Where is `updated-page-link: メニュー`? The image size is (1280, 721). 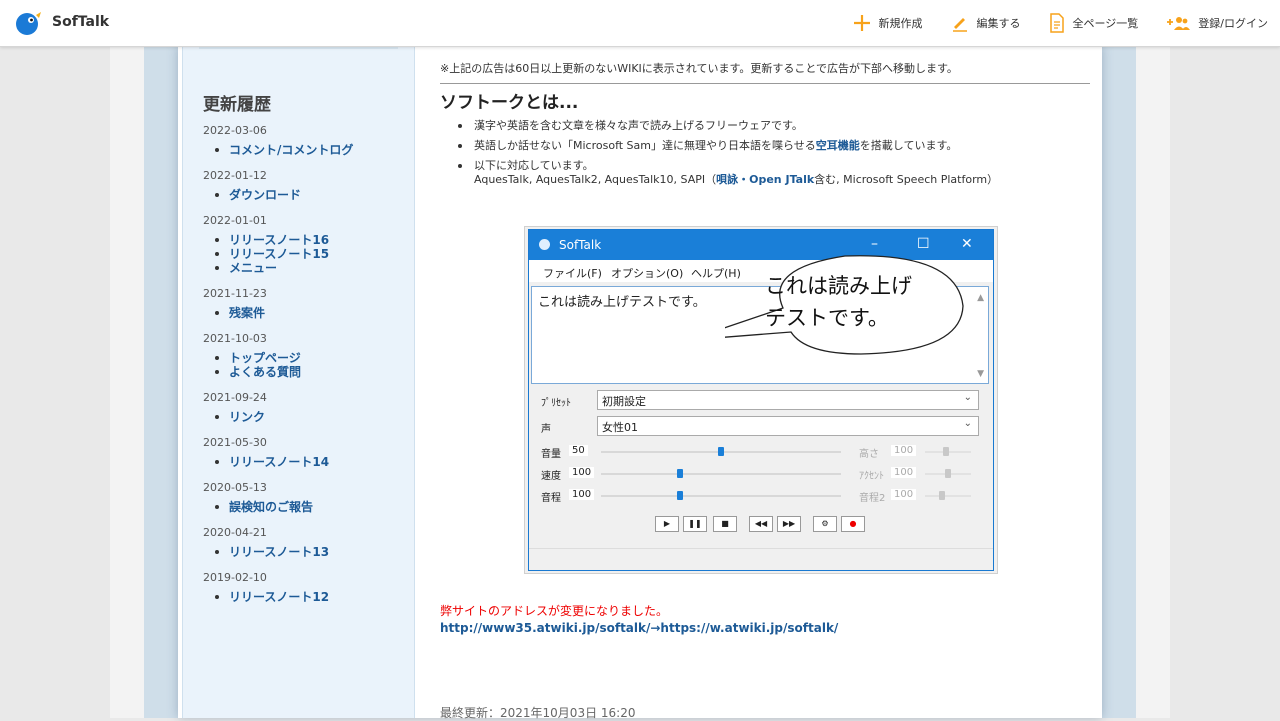 updated-page-link: メニュー is located at coordinates (310, 268).